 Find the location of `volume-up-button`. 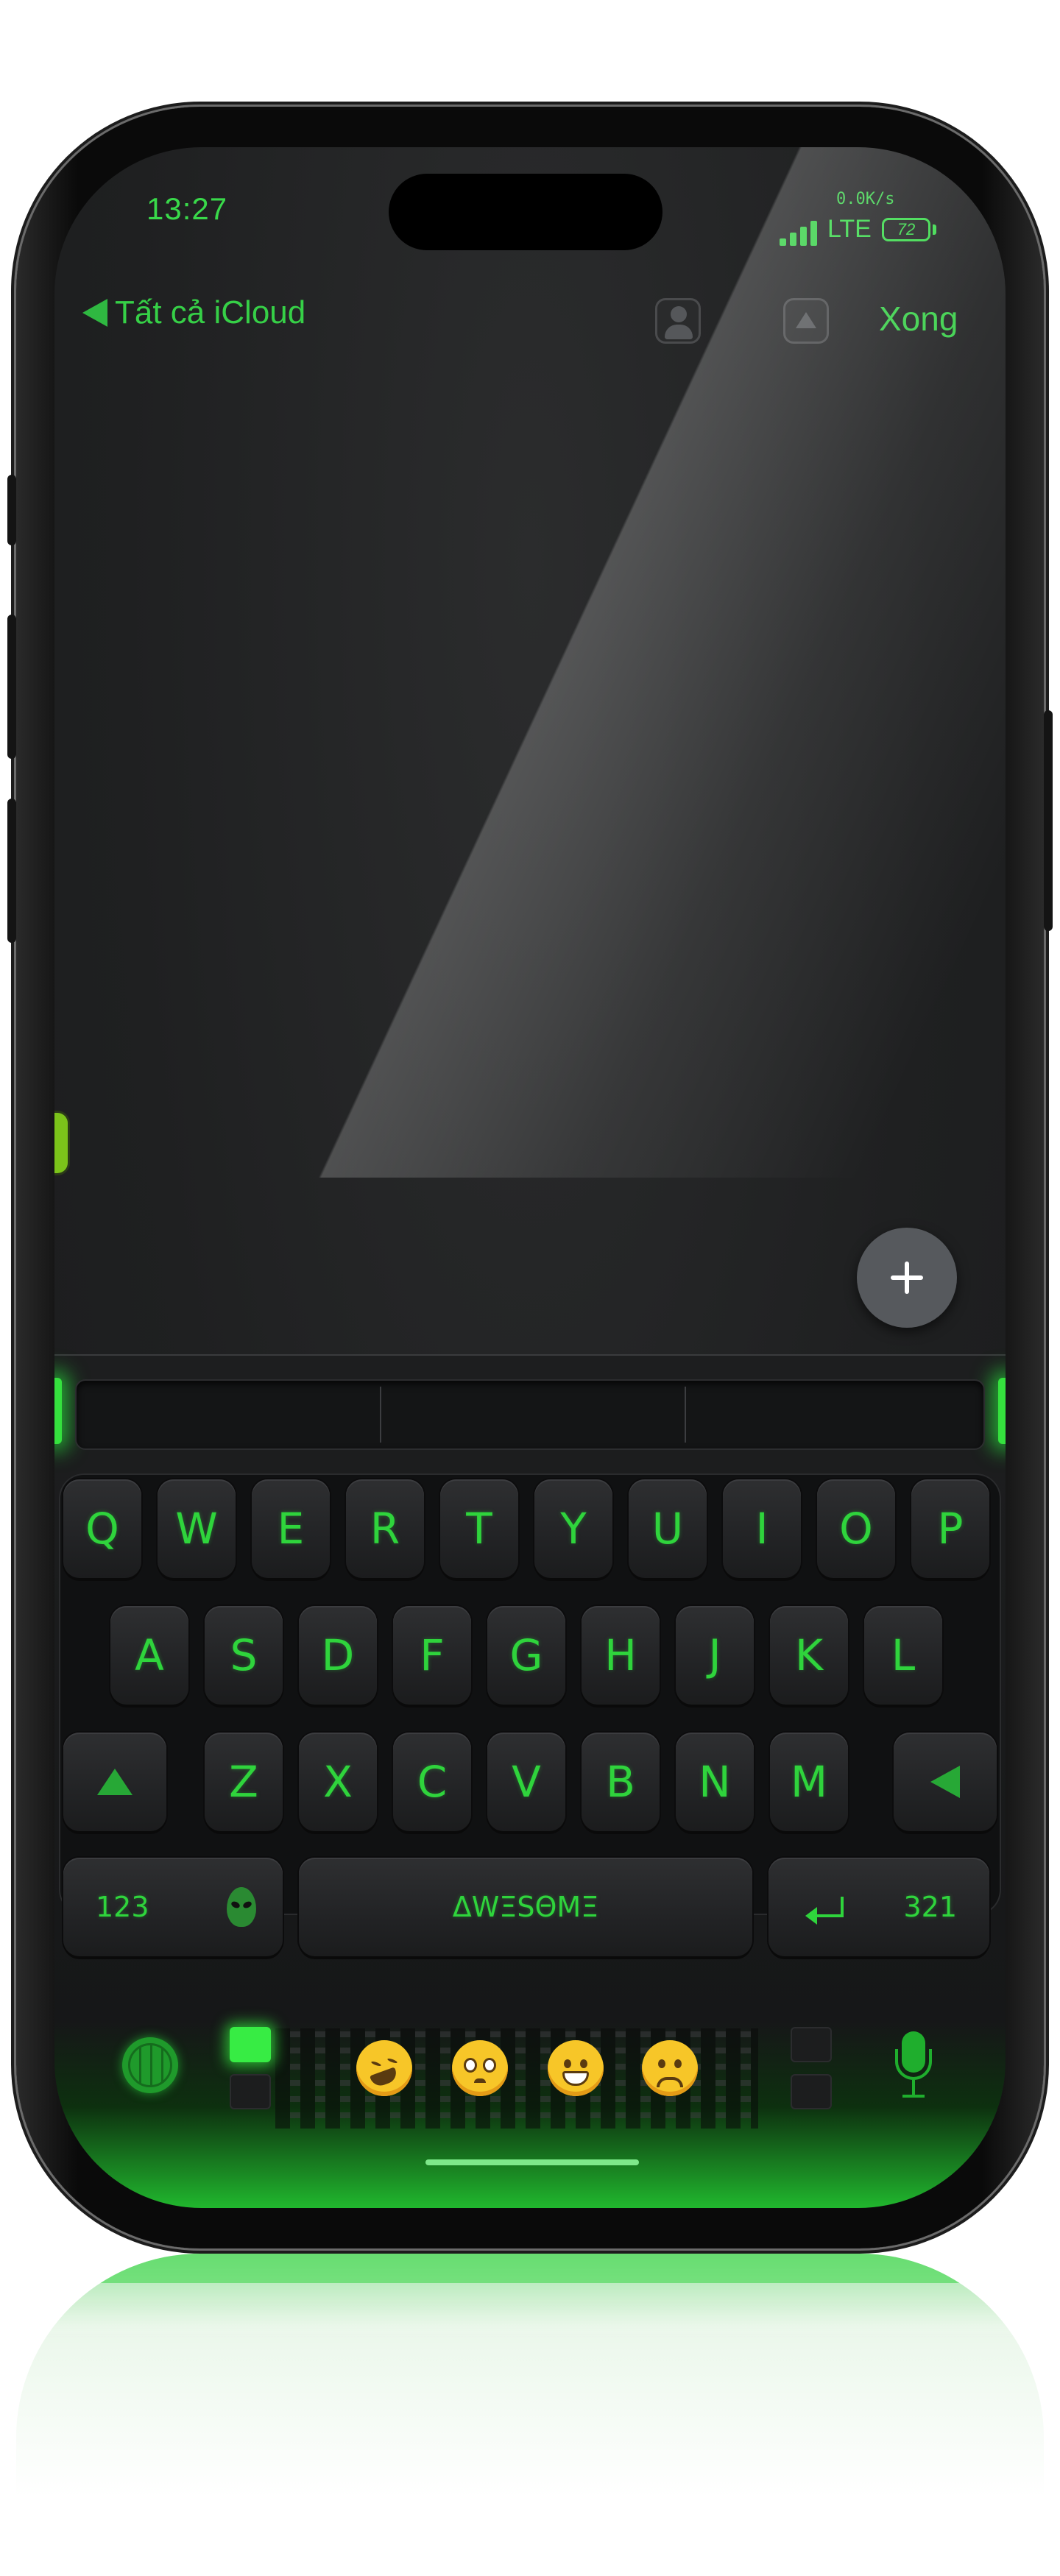

volume-up-button is located at coordinates (11, 687).